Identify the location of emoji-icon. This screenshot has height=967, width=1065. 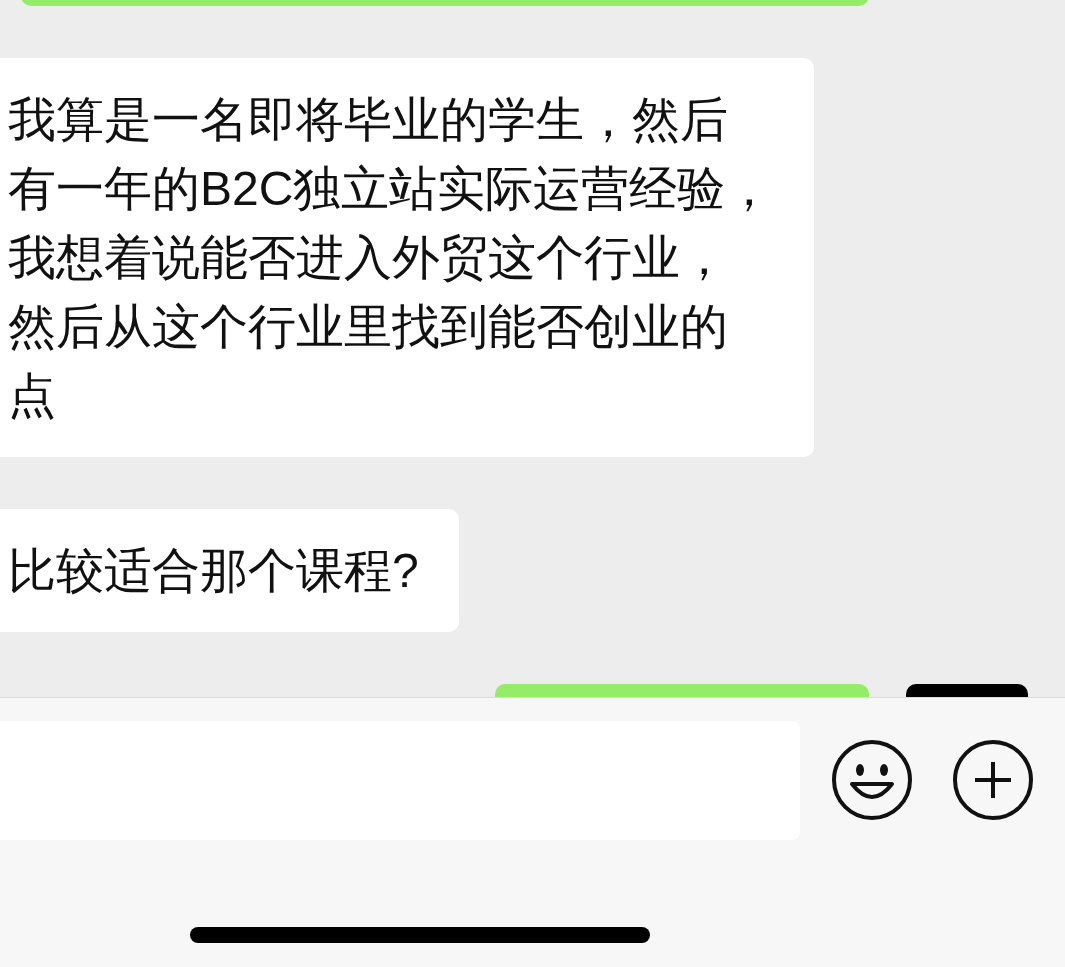
(872, 780).